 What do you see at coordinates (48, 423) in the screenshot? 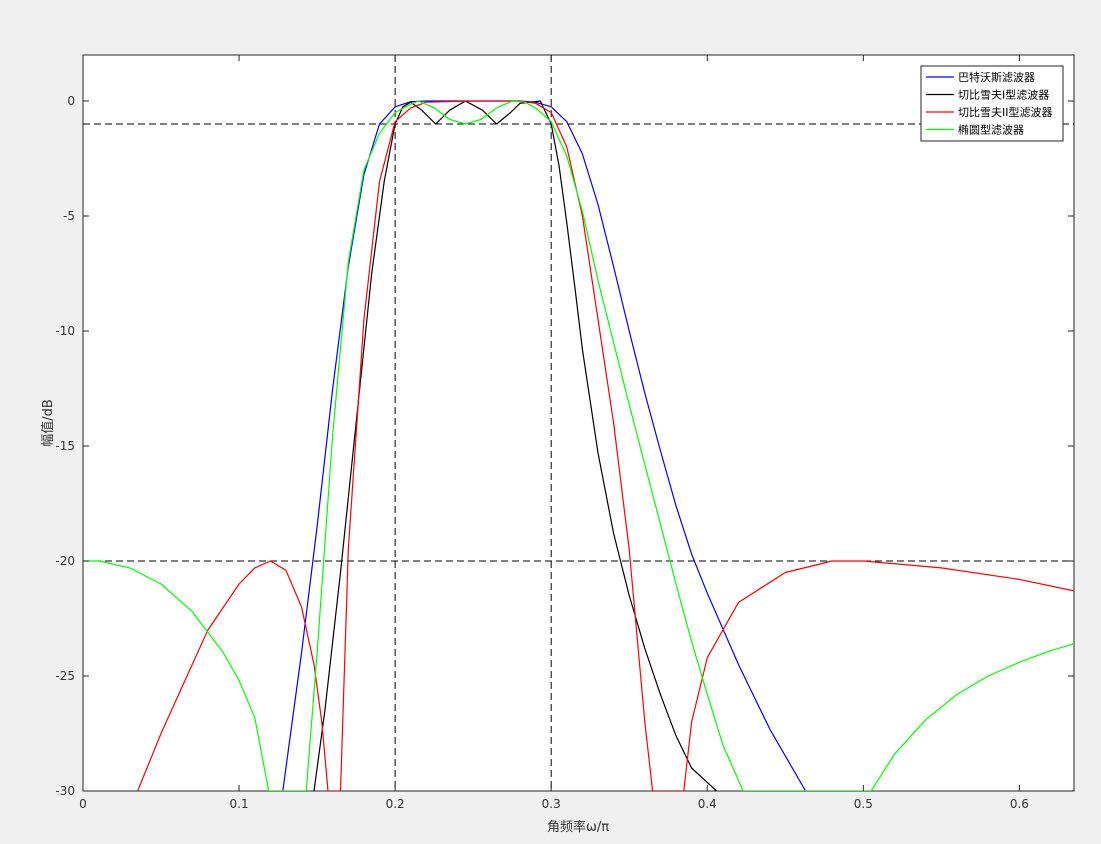
I see `y-axis-label: 幅值/dB` at bounding box center [48, 423].